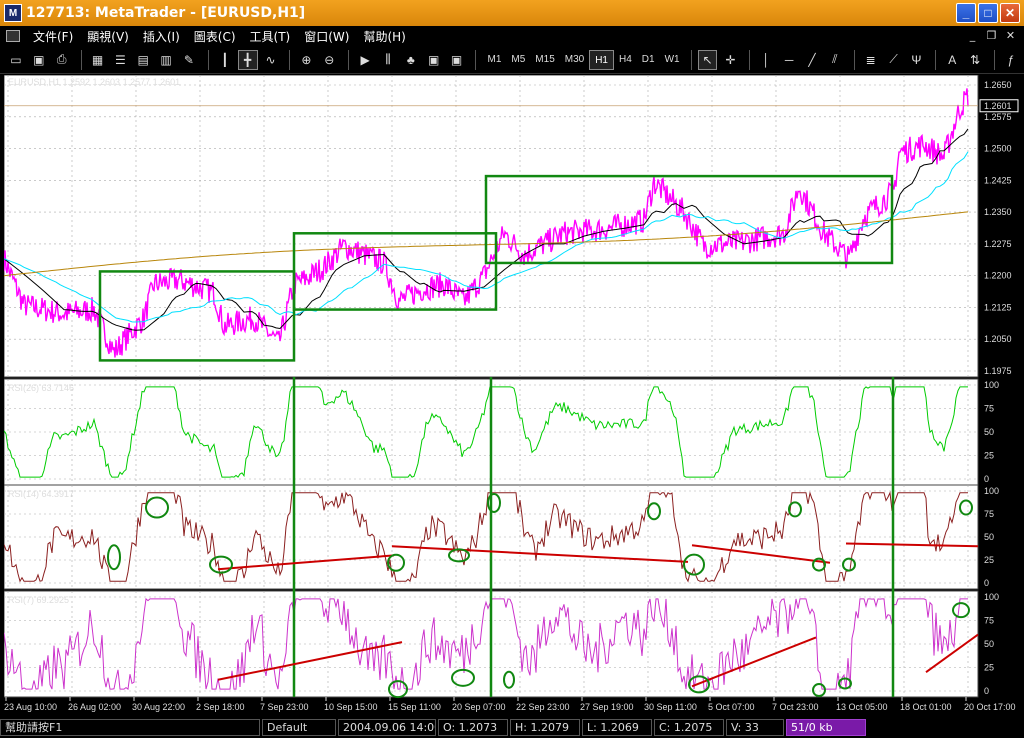  Describe the element at coordinates (670, 707) in the screenshot. I see `time-axis-label: 30 Sep 11:00` at that location.